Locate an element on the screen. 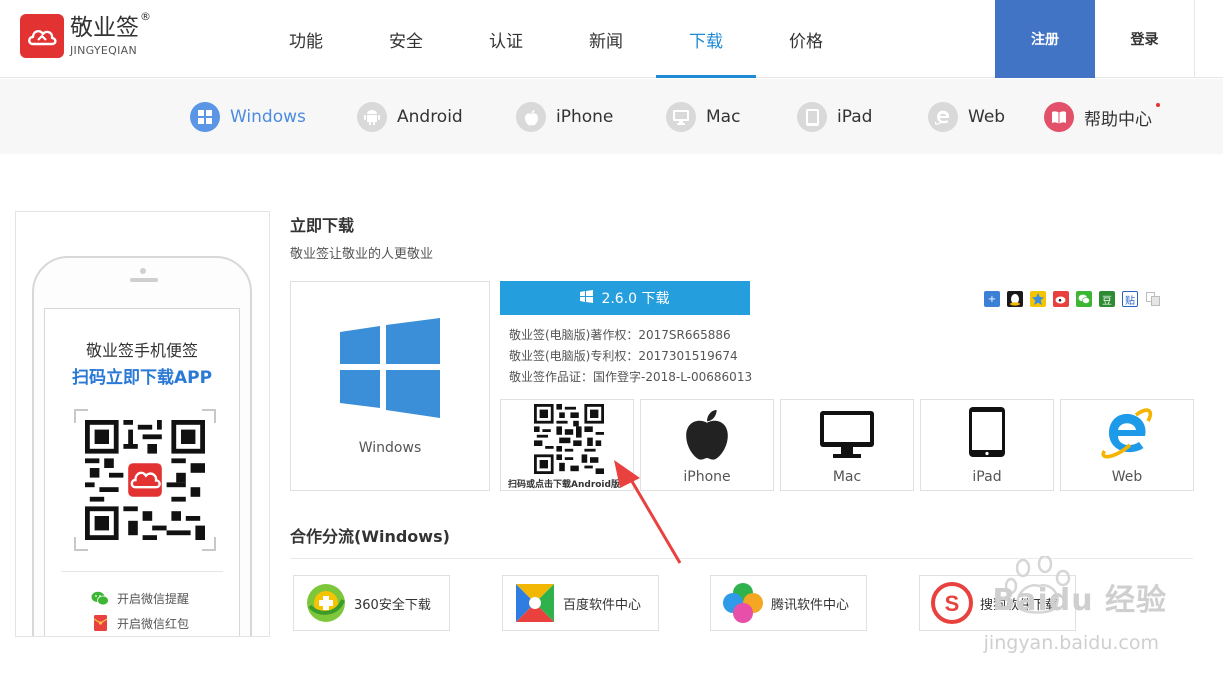  cloud-logo-icon is located at coordinates (42, 36).